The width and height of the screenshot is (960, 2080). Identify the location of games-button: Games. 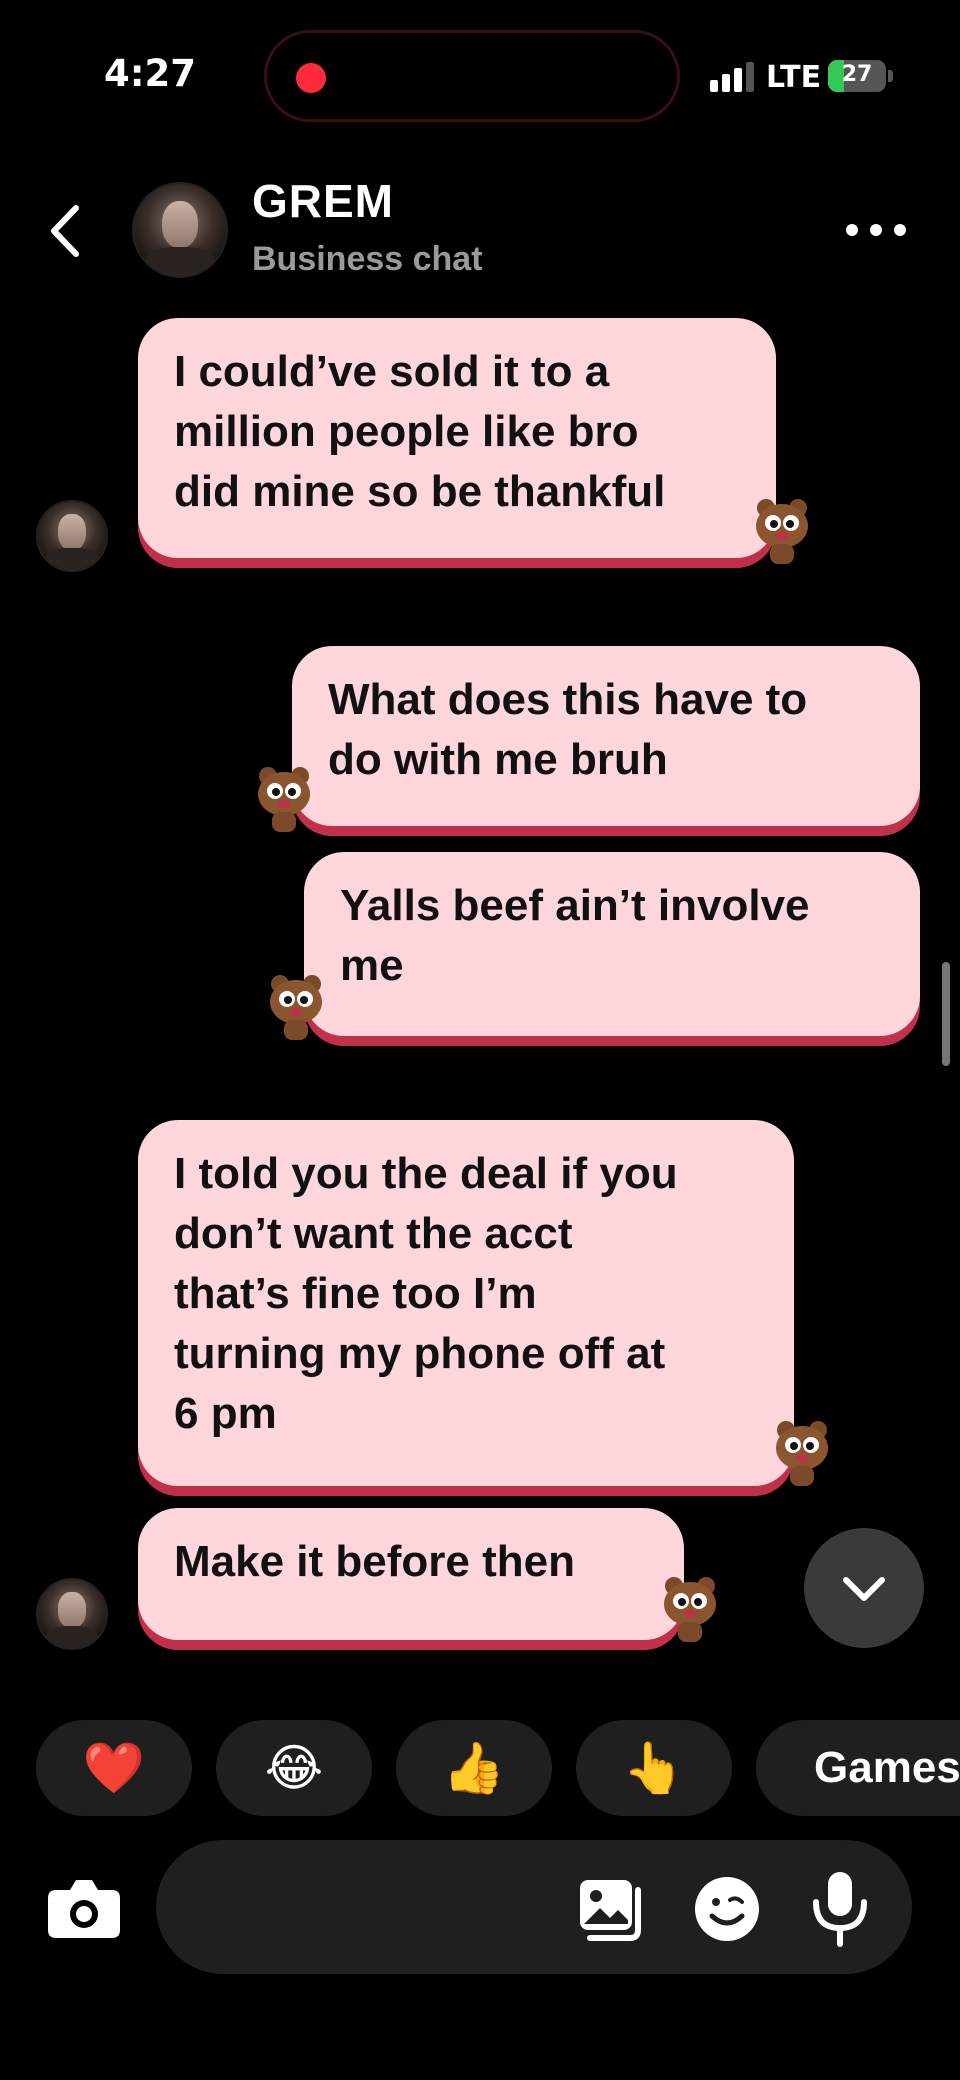
(858, 1768).